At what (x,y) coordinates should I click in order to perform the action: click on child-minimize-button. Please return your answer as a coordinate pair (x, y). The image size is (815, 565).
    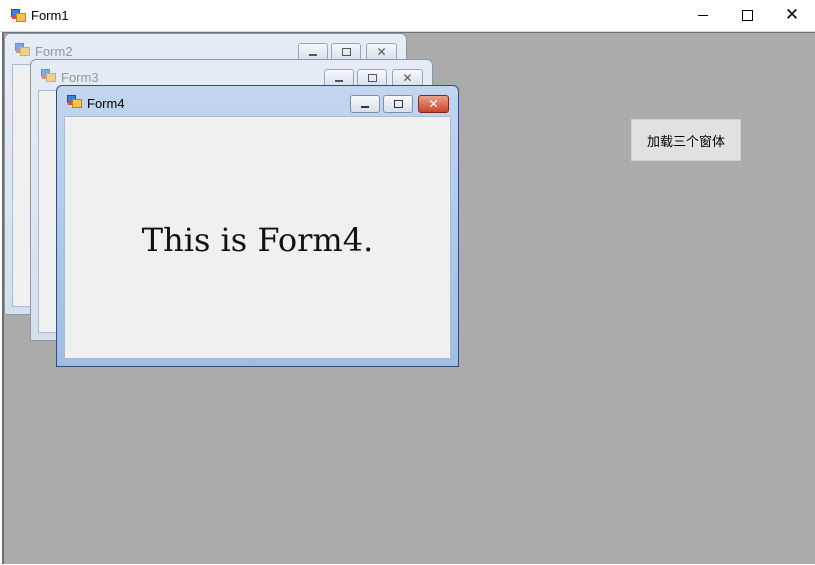
    Looking at the image, I should click on (365, 104).